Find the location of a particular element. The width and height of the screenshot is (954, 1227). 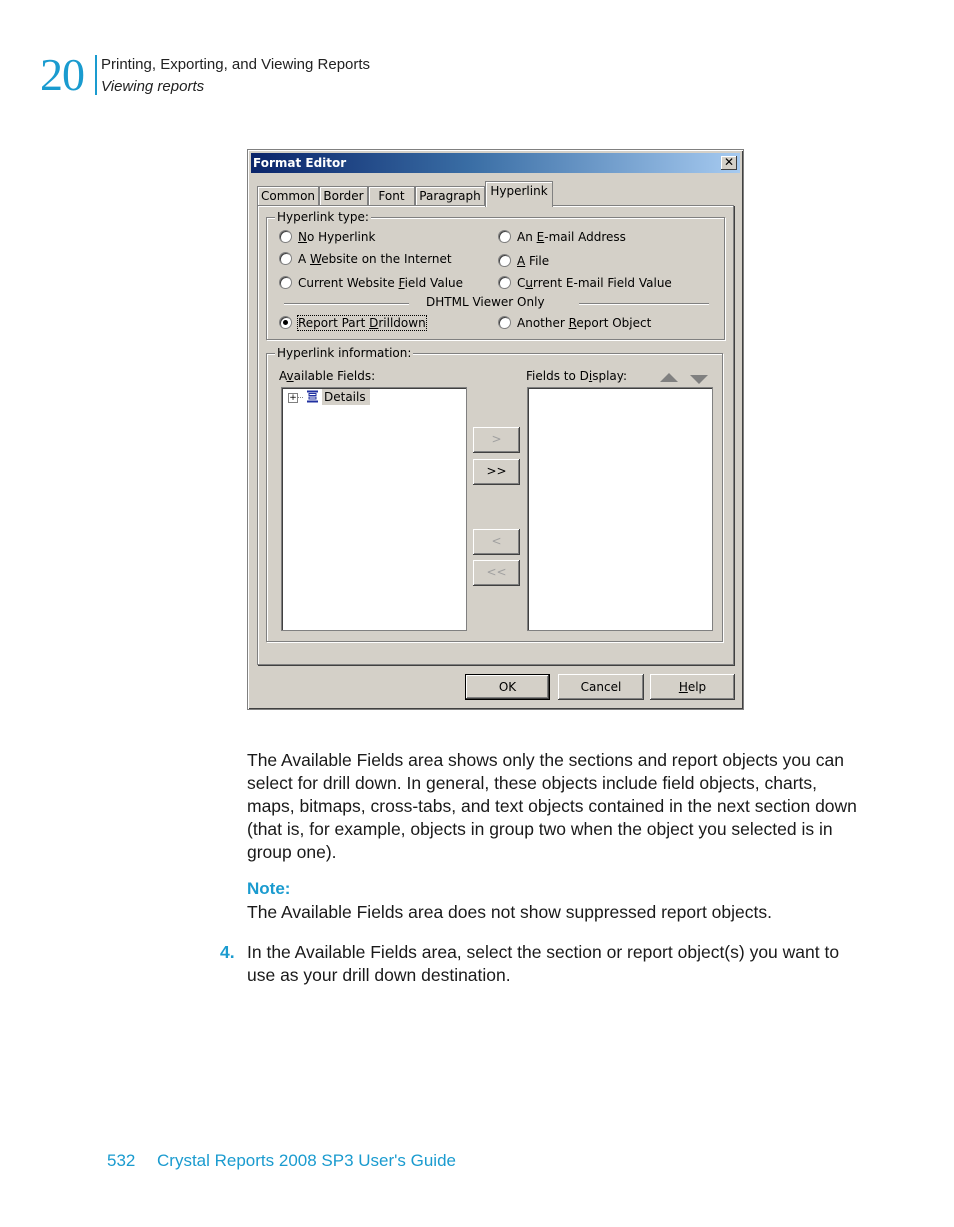

move-down-icon is located at coordinates (699, 379).